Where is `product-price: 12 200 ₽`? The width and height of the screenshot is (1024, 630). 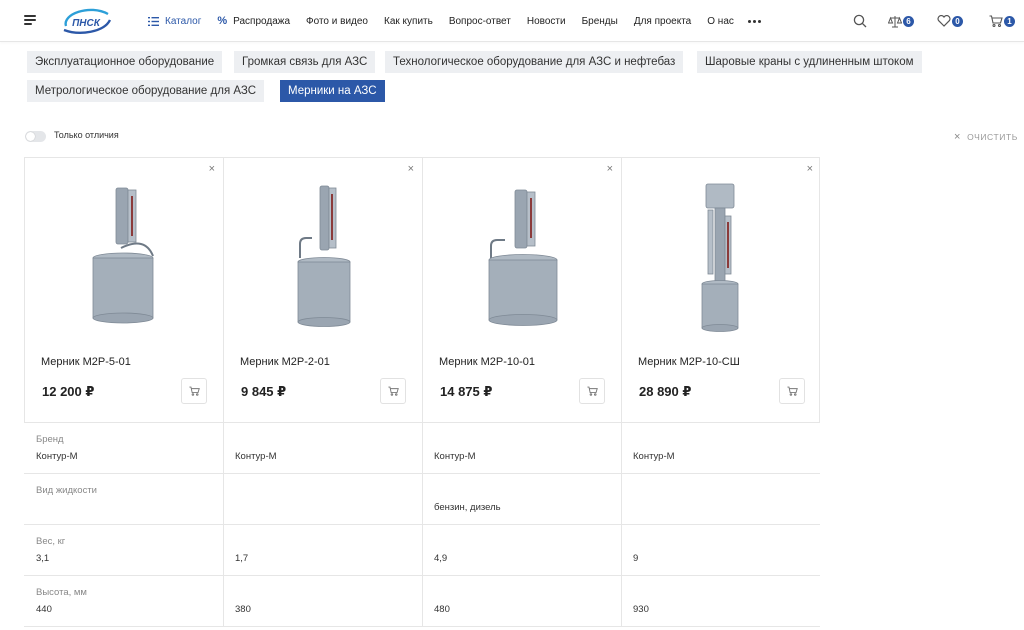 product-price: 12 200 ₽ is located at coordinates (68, 391).